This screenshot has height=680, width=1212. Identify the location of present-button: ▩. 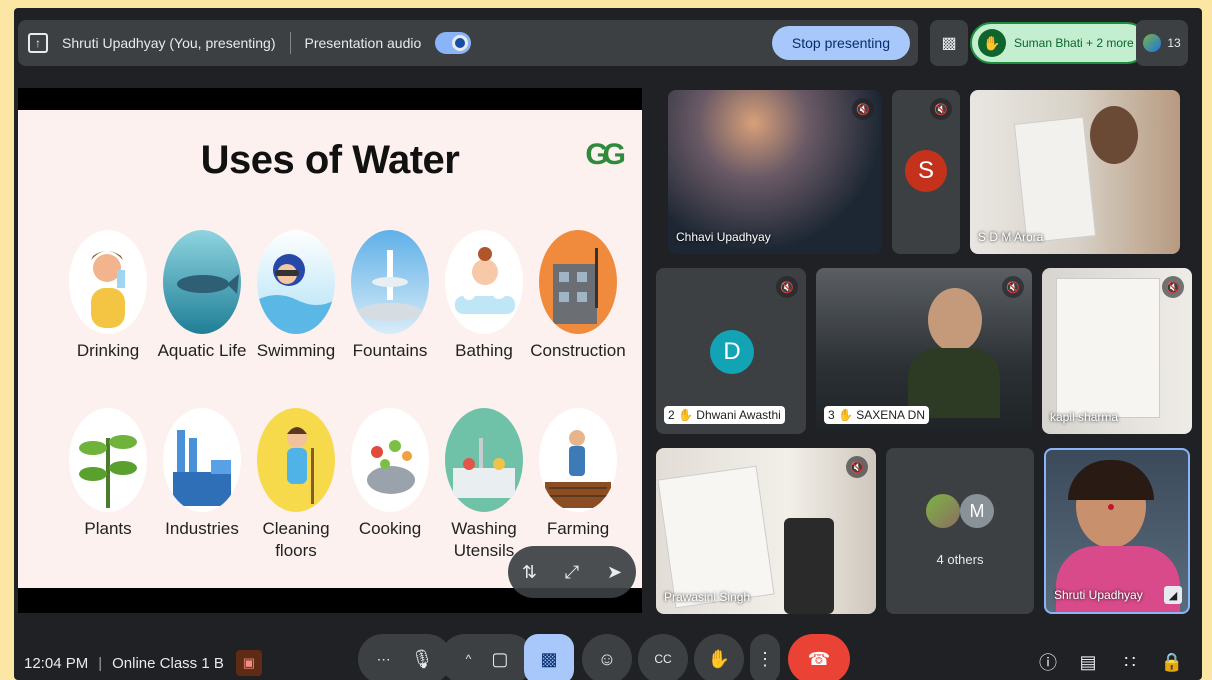
(549, 657).